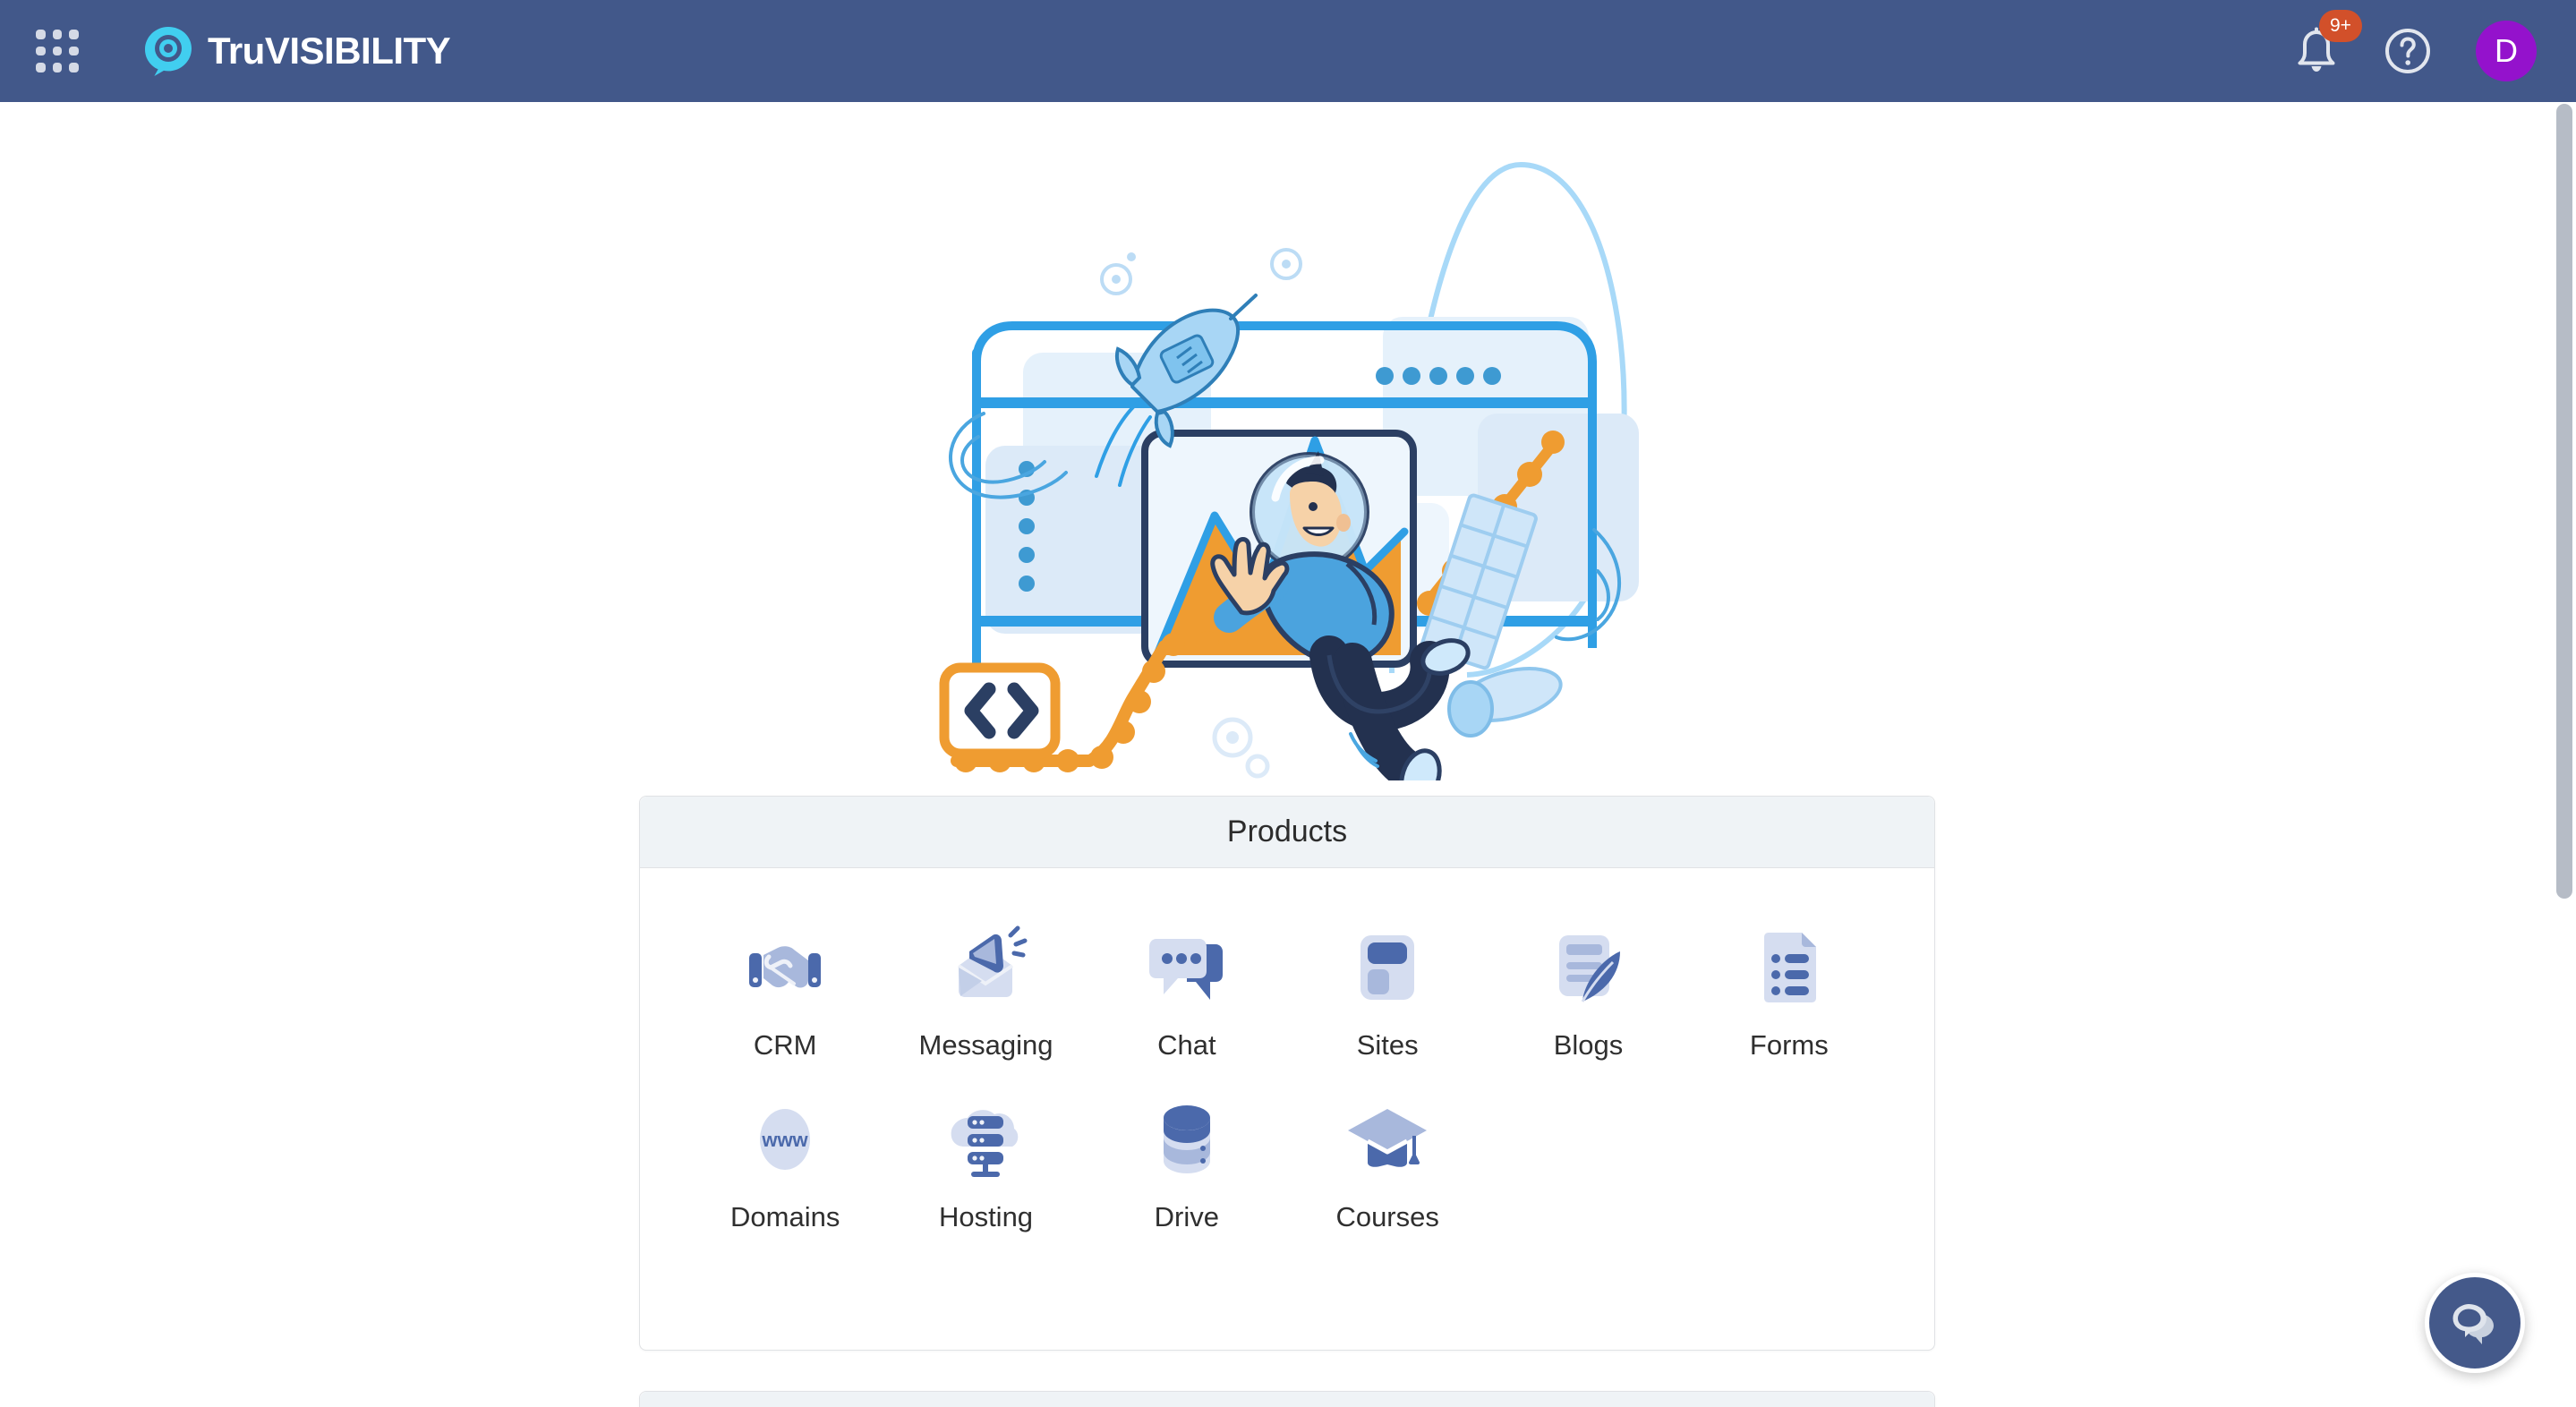 This screenshot has width=2576, height=1407. I want to click on product-label: Chat, so click(1186, 1045).